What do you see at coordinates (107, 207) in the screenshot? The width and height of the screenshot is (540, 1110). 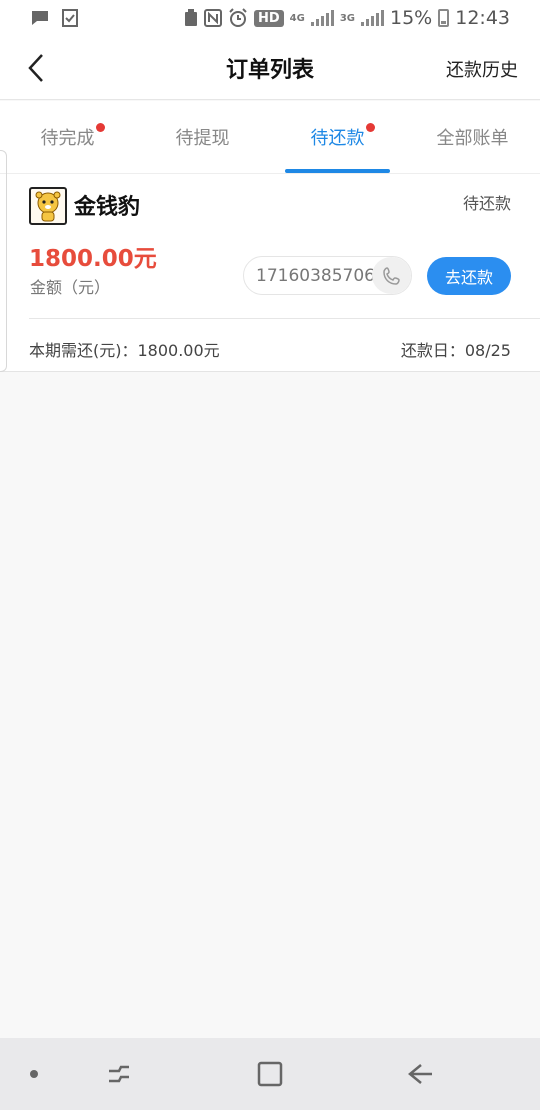 I see `brand-name: 金钱豹` at bounding box center [107, 207].